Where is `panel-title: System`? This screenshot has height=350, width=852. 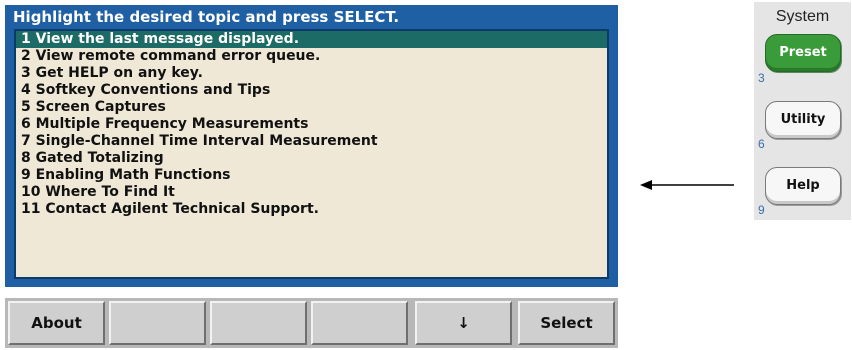
panel-title: System is located at coordinates (802, 16).